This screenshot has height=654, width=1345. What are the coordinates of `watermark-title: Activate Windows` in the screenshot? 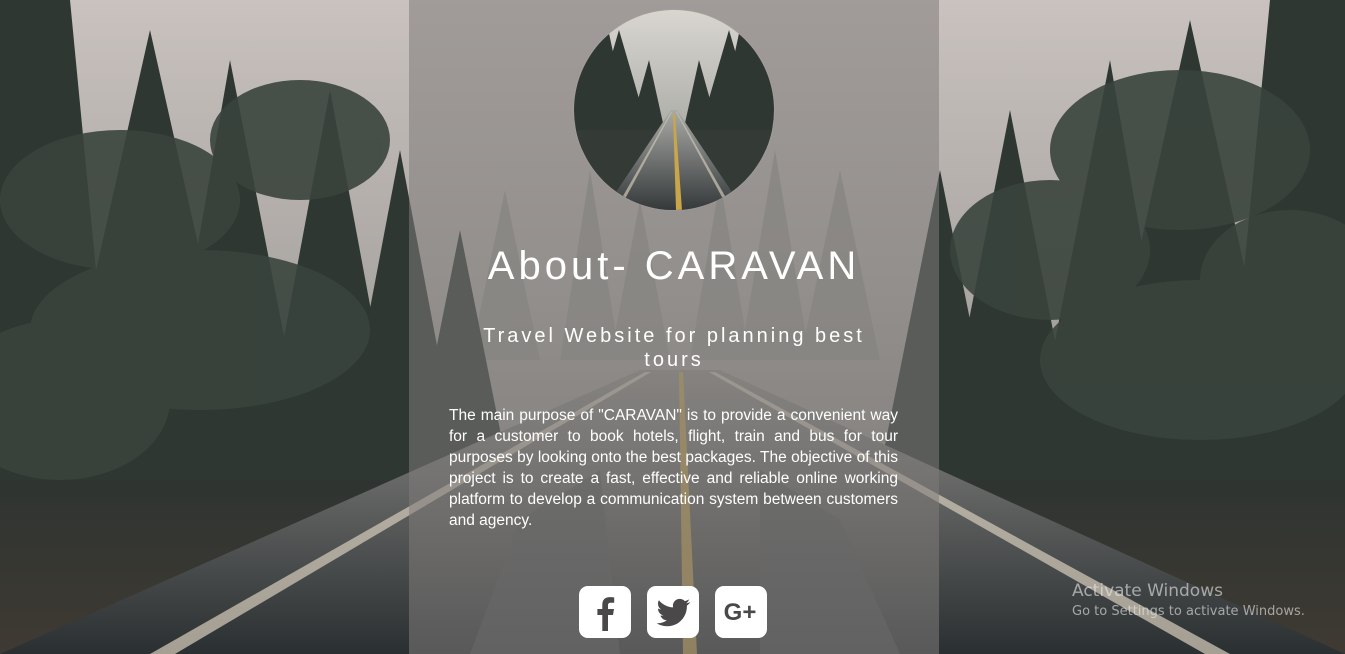 It's located at (1147, 591).